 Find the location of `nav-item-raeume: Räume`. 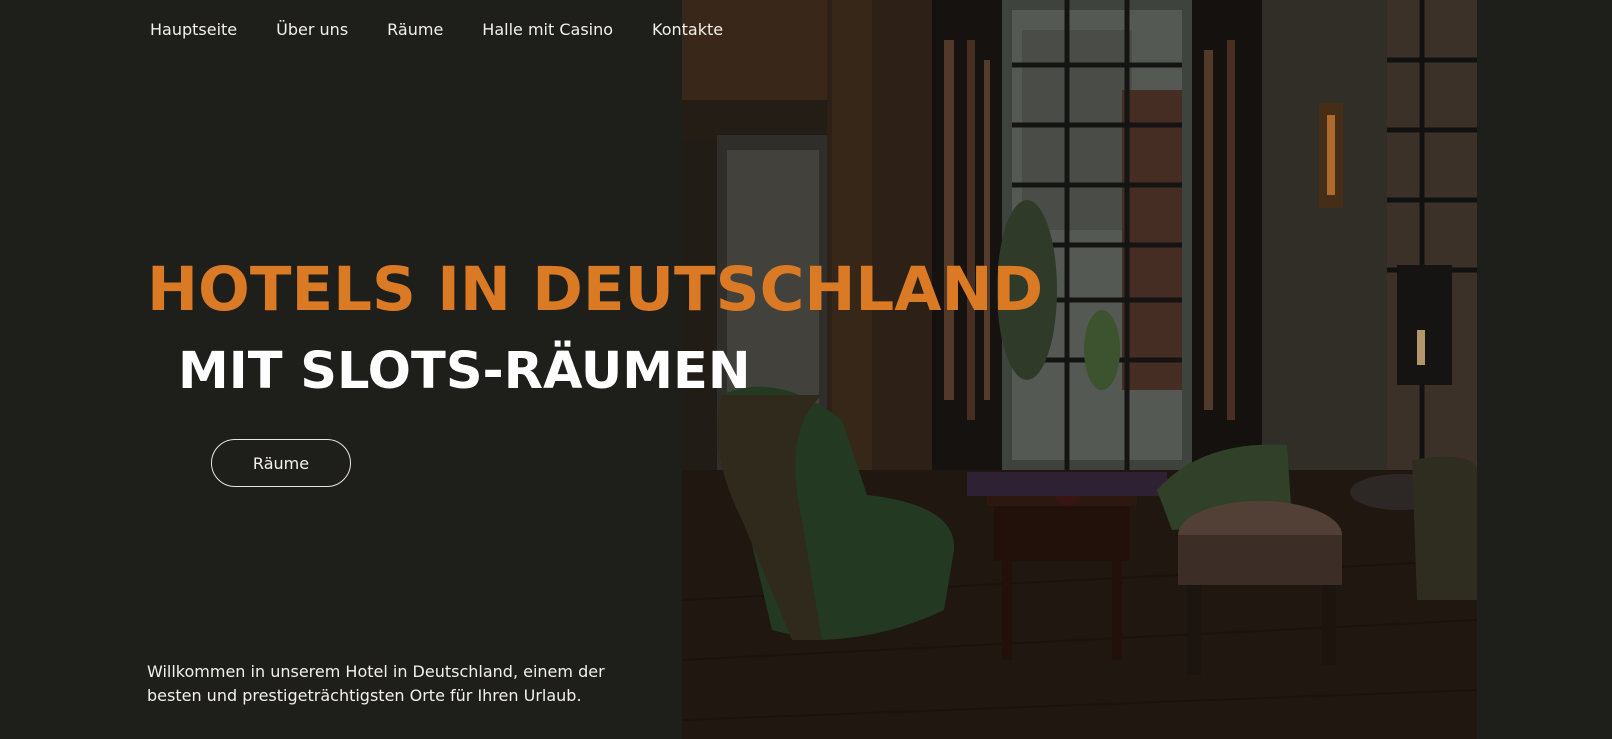

nav-item-raeume: Räume is located at coordinates (415, 30).